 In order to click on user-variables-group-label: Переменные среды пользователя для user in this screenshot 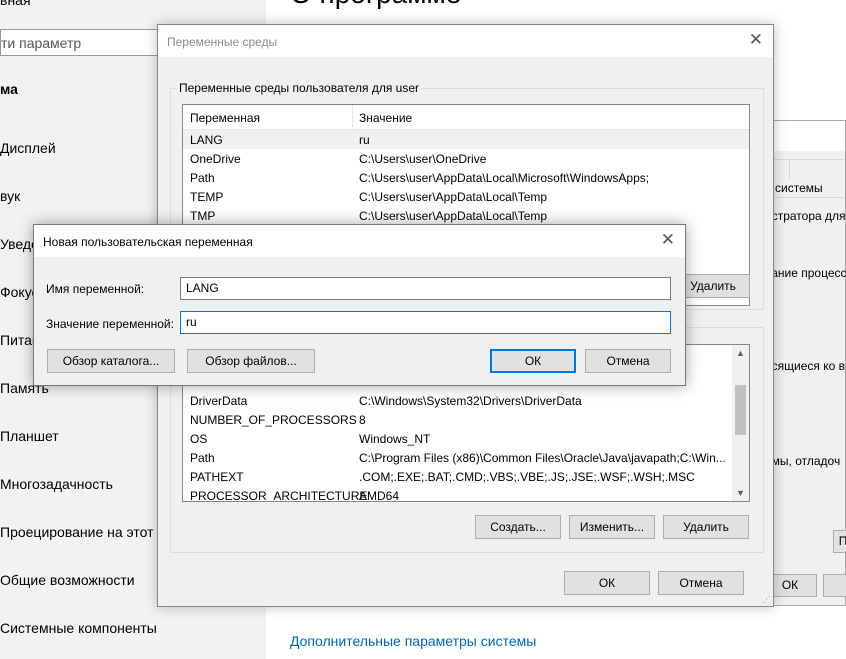, I will do `click(299, 88)`.